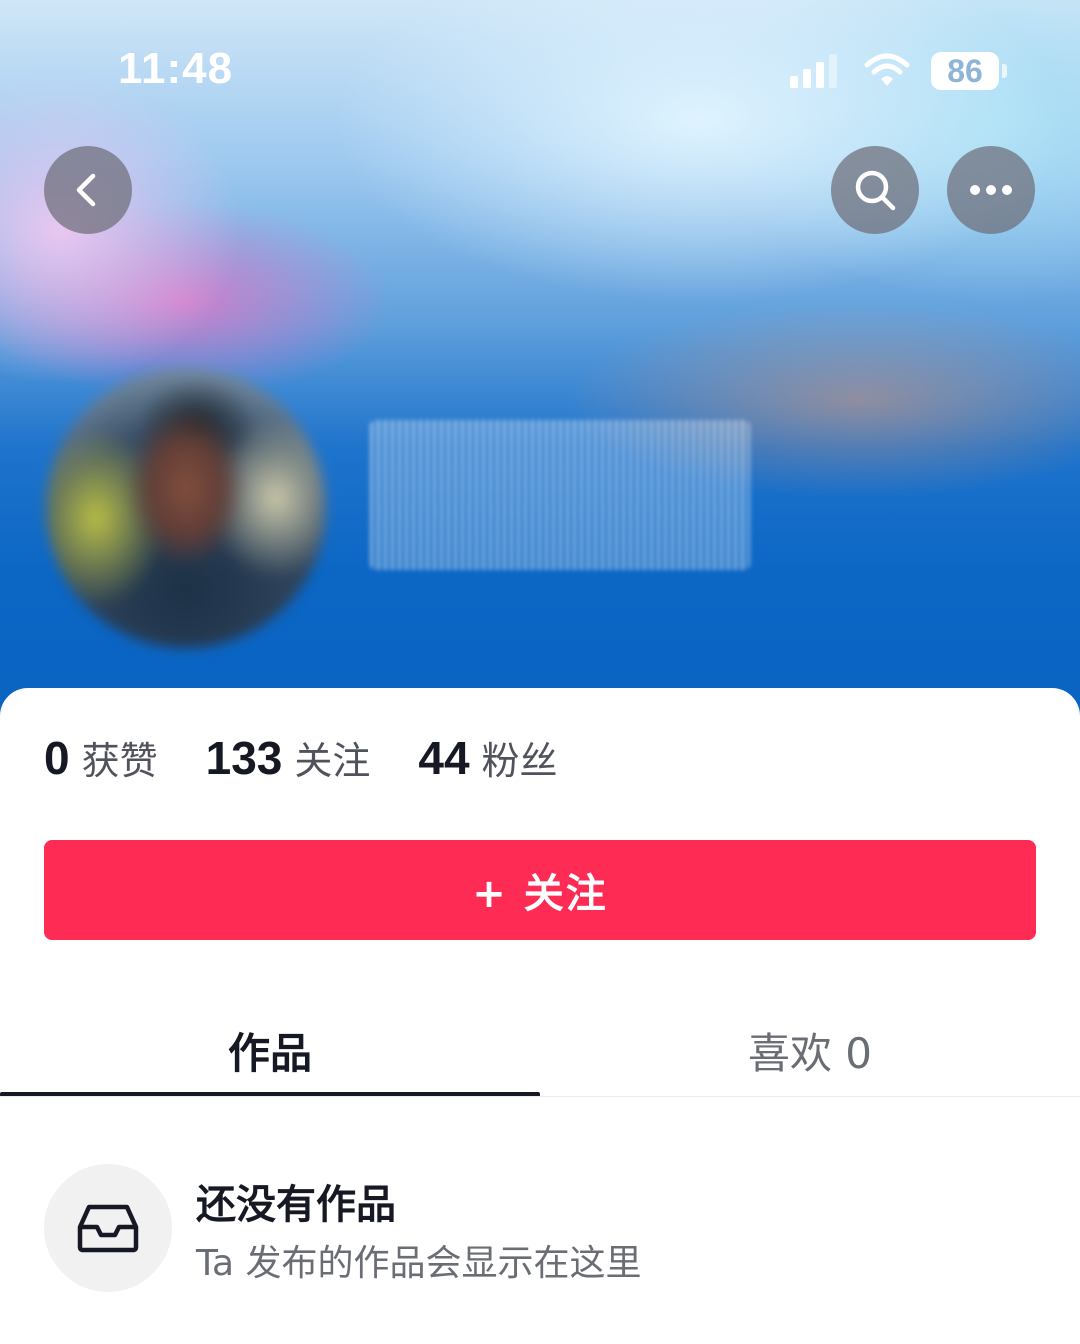  What do you see at coordinates (186, 508) in the screenshot?
I see `avatar` at bounding box center [186, 508].